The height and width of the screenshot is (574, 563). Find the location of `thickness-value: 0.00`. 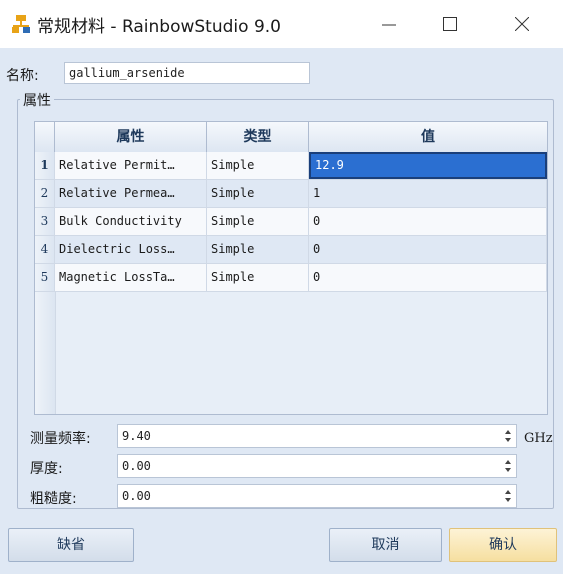

thickness-value: 0.00 is located at coordinates (136, 466).